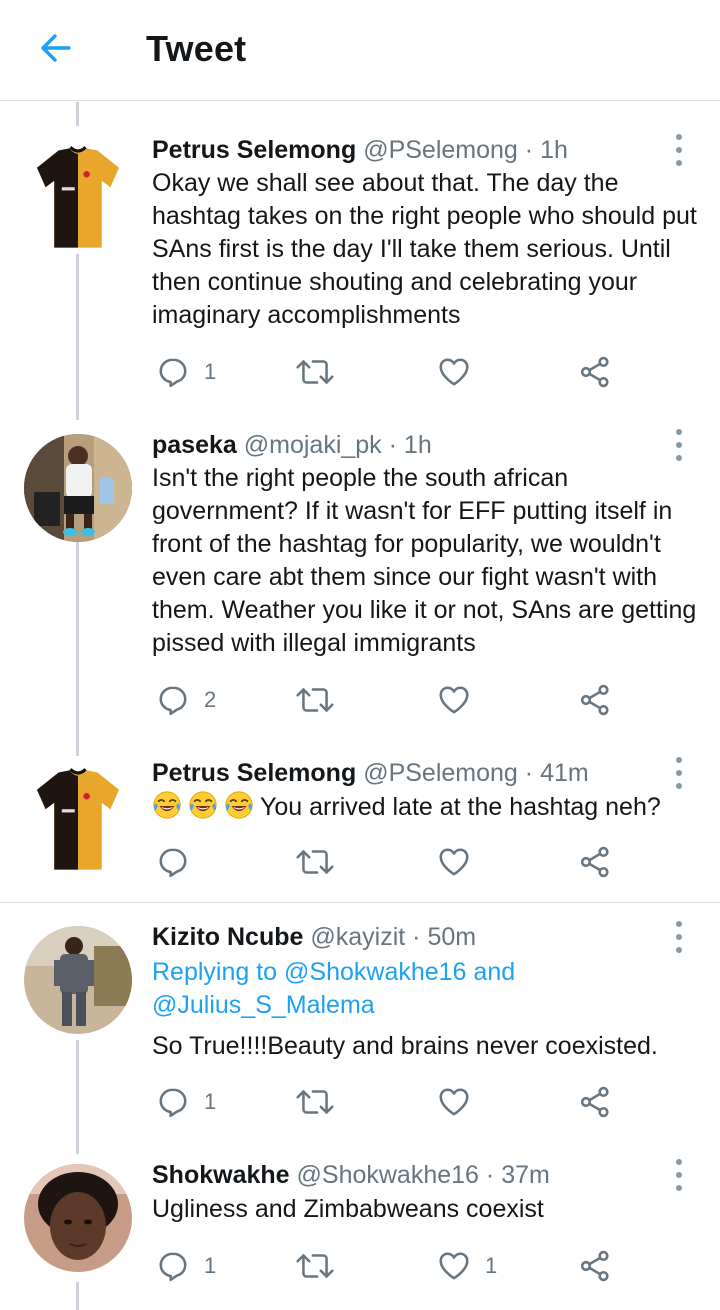 This screenshot has height=1310, width=720. Describe the element at coordinates (399, 972) in the screenshot. I see `mention-link: @Shokwakhe16 and` at that location.